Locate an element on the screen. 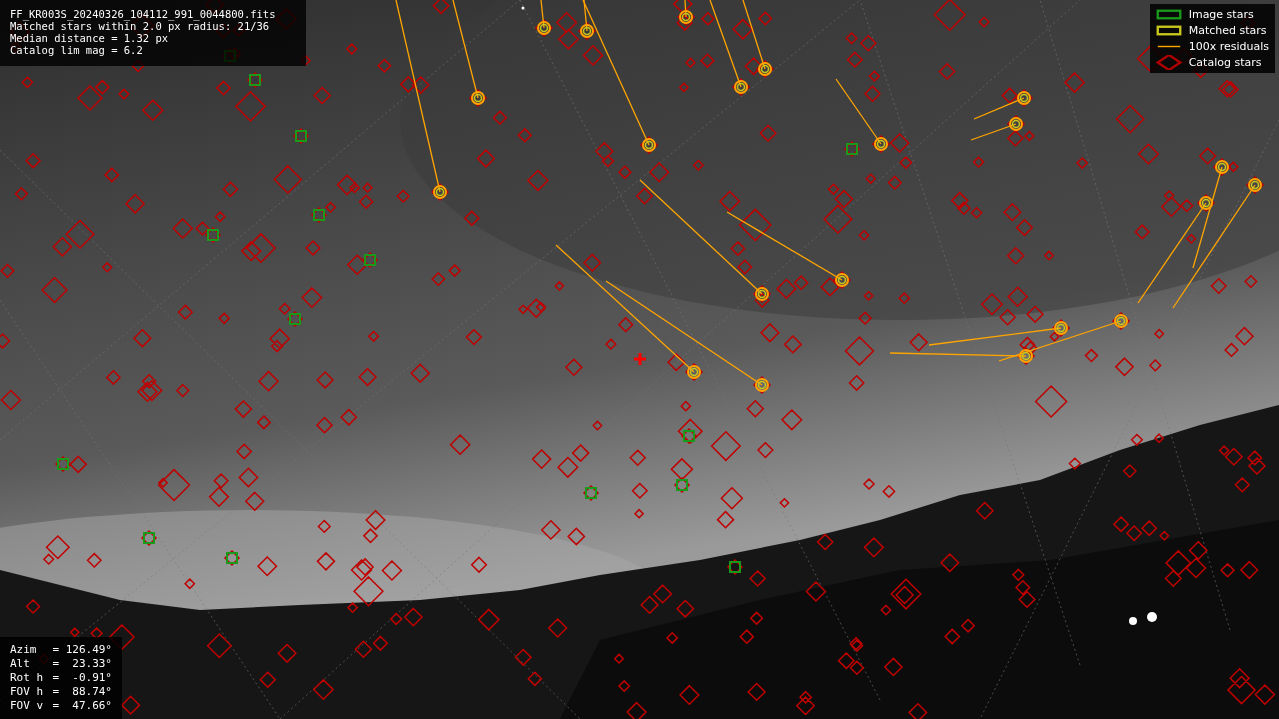  pointing-value: = 23.33° is located at coordinates (82, 664).